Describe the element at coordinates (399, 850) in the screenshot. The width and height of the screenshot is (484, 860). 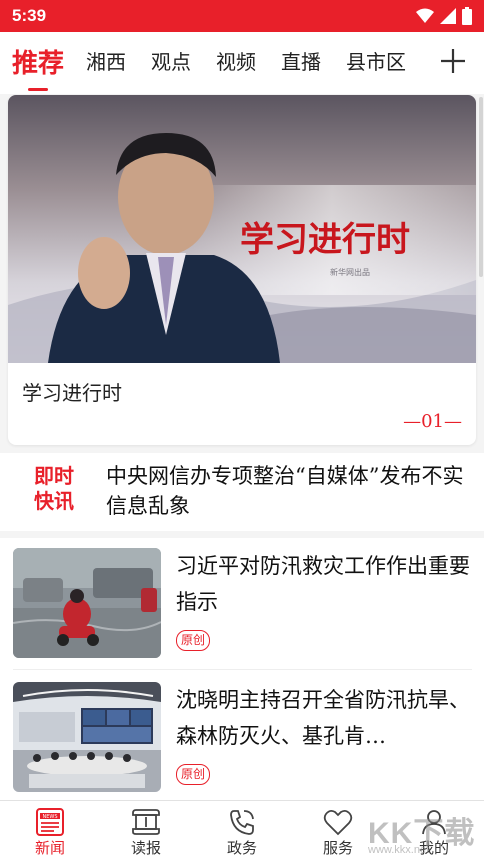
I see `watermark-url: www.kkx.net` at that location.